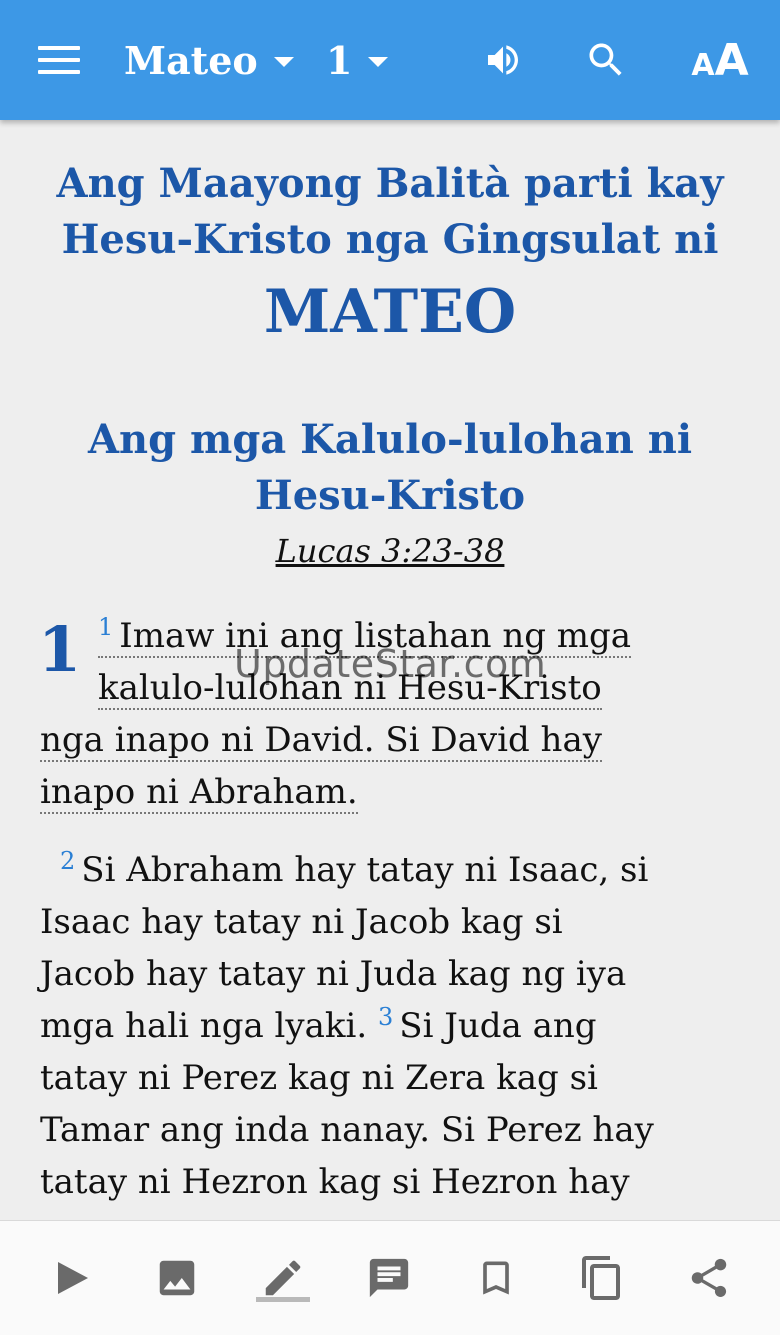 This screenshot has width=780, height=1335. What do you see at coordinates (390, 239) in the screenshot?
I see `book-title-line: Hesu-Kristo nga Gingsulat ni` at bounding box center [390, 239].